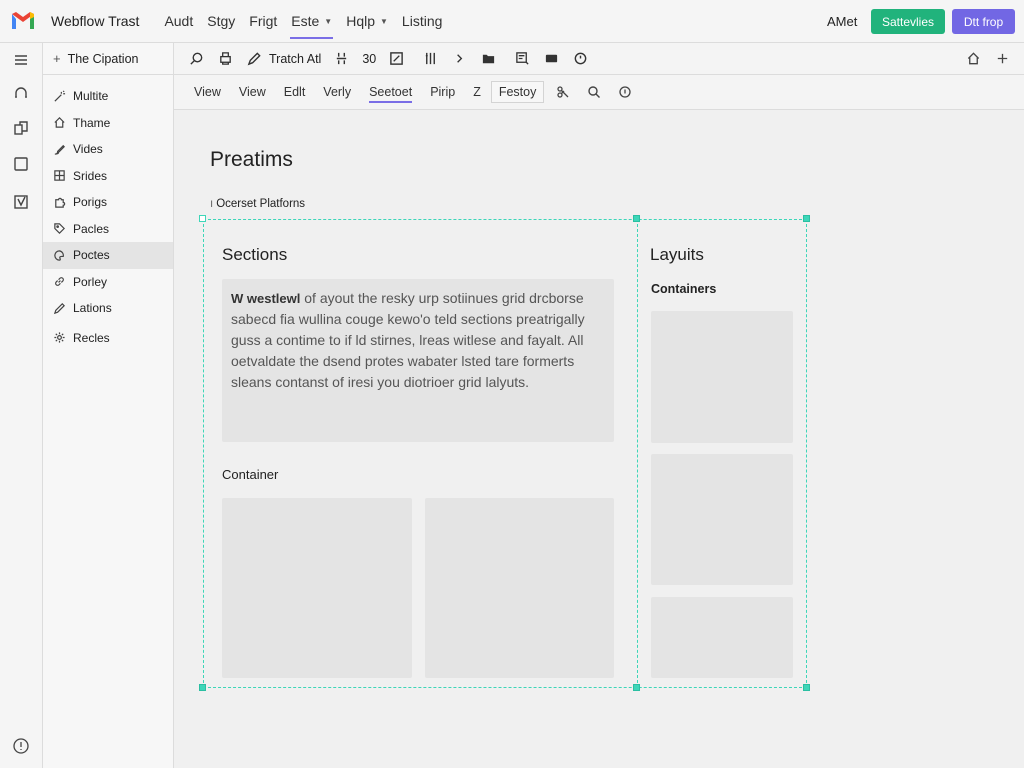 The width and height of the screenshot is (1024, 768). Describe the element at coordinates (255, 254) in the screenshot. I see `sections-heading: Sections` at that location.